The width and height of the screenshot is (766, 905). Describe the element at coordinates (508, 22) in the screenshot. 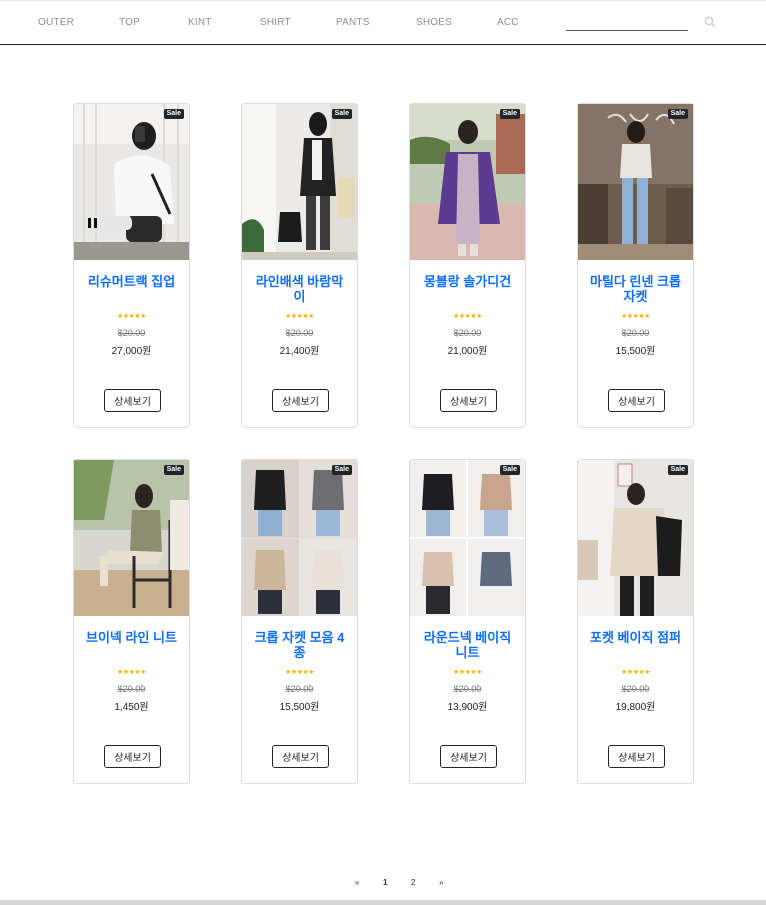

I see `nav-item-acc: ACC` at that location.